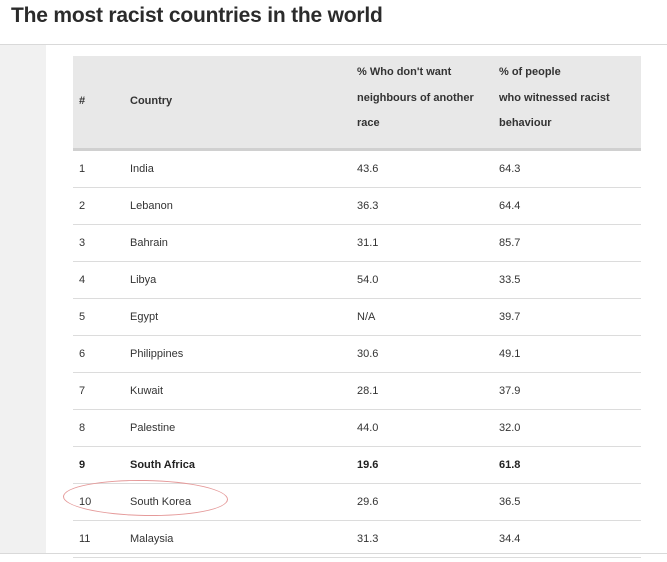 The height and width of the screenshot is (562, 667). I want to click on cell-neighbours: 19.6, so click(428, 465).